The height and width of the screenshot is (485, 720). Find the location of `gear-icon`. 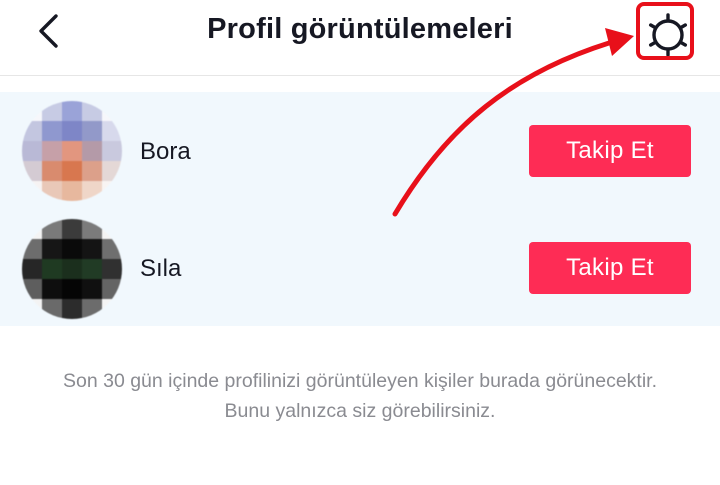

gear-icon is located at coordinates (667, 35).